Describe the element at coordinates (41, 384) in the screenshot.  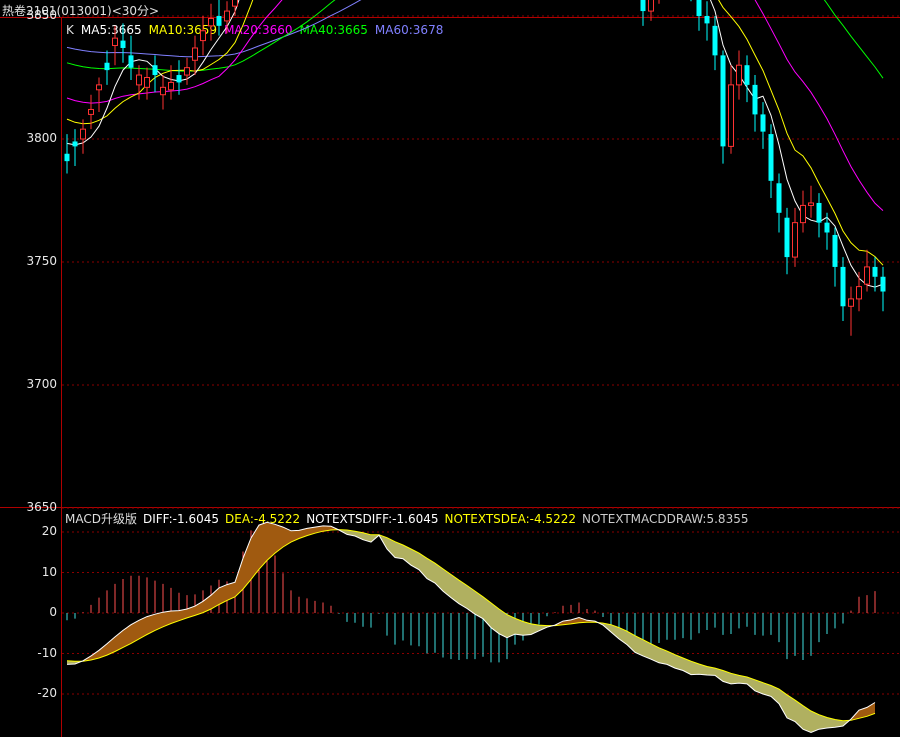
I see `main-y-tick-label: 3700` at that location.